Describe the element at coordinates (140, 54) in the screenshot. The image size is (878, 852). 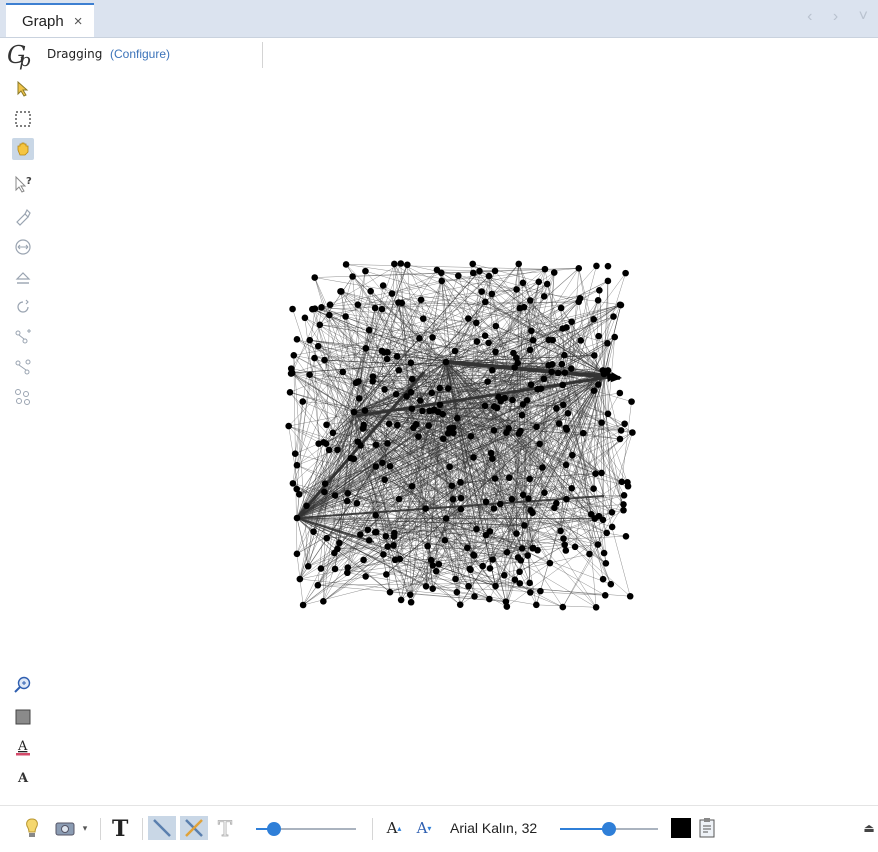
I see `configure-link: (Configure)` at that location.